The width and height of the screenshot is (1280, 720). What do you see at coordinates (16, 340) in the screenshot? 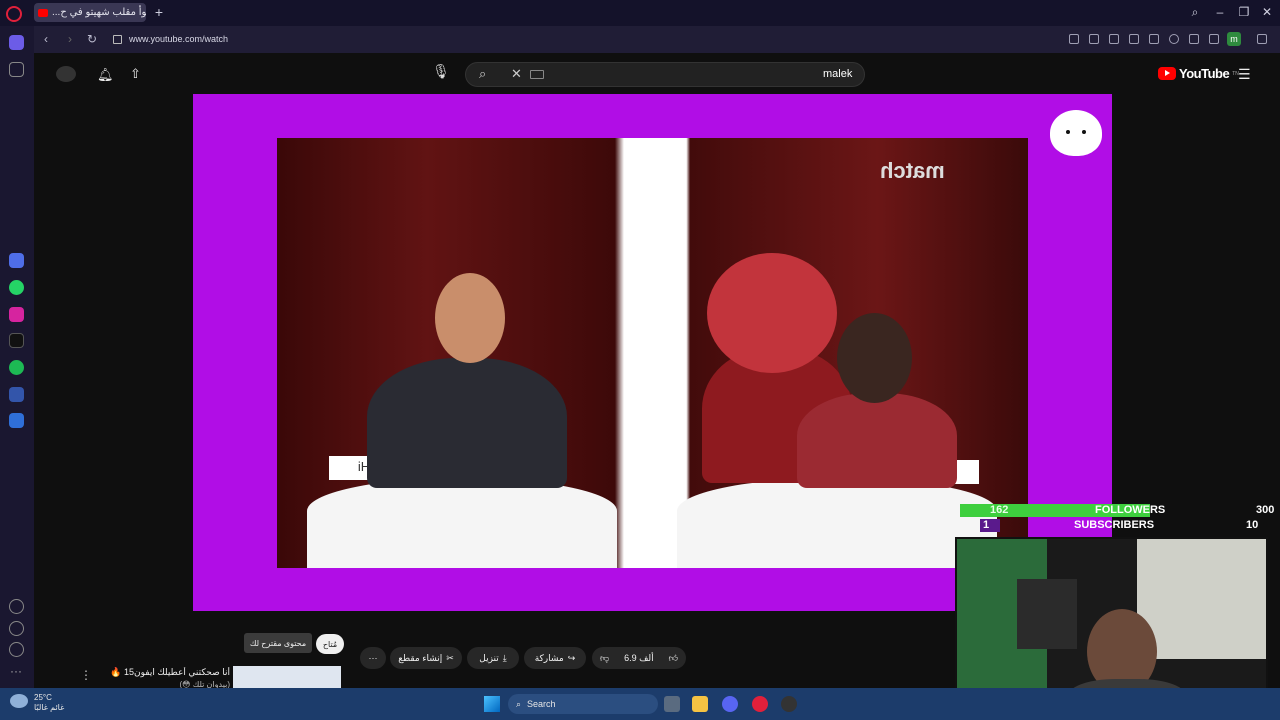
I see `tiktok-icon` at bounding box center [16, 340].